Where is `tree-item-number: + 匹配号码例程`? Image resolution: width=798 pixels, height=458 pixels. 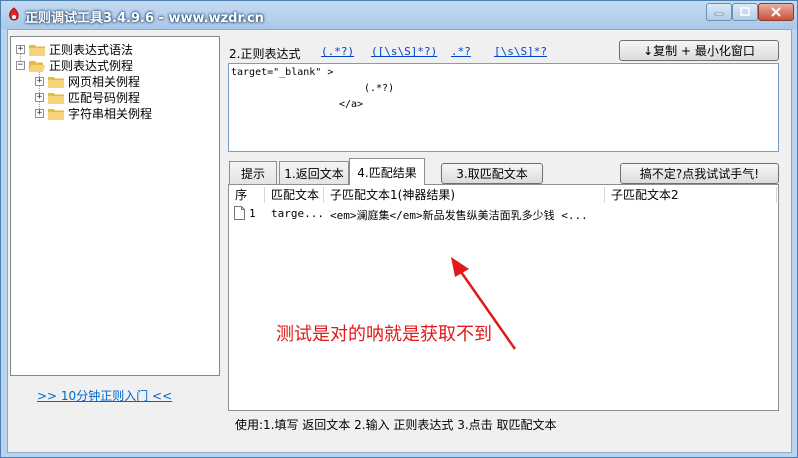
tree-item-number: + 匹配号码例程 is located at coordinates (87, 97).